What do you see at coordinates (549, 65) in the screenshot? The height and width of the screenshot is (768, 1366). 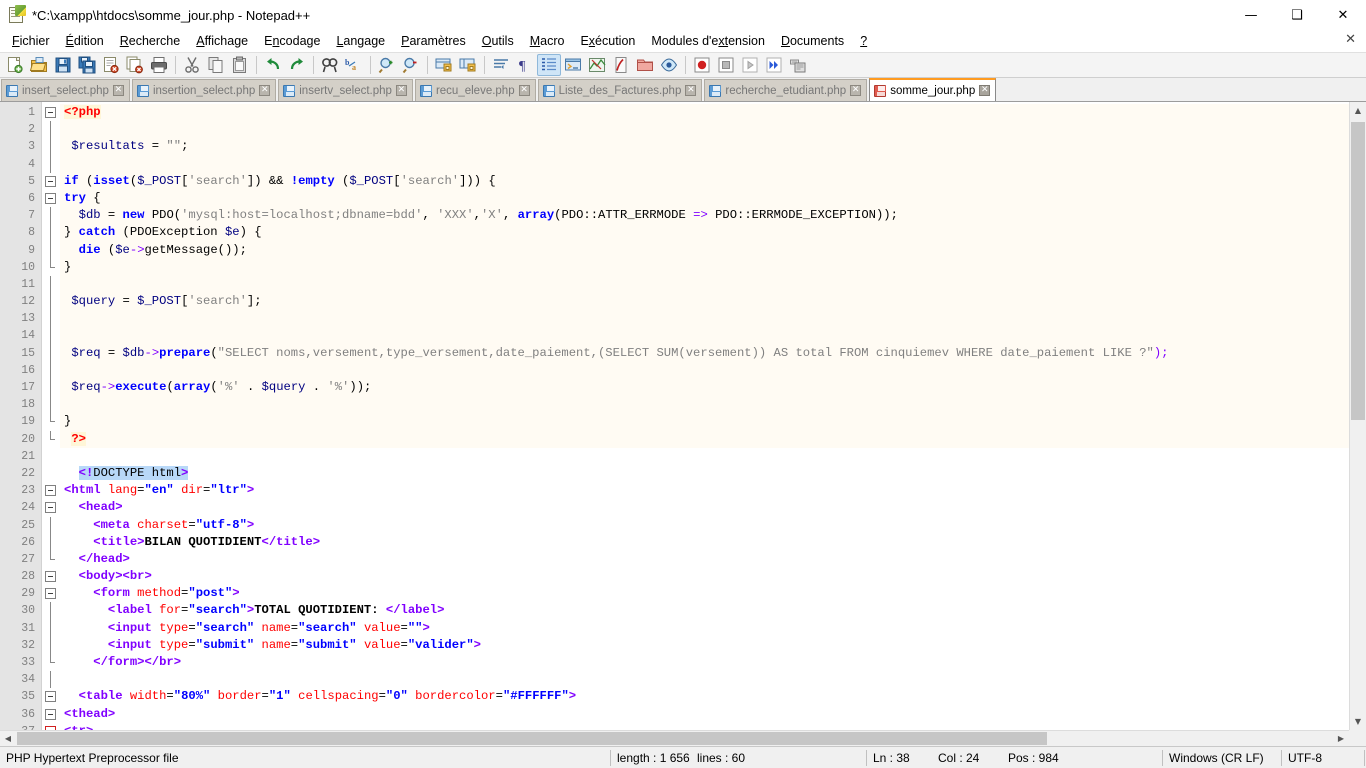 I see `indent-guide-icon` at bounding box center [549, 65].